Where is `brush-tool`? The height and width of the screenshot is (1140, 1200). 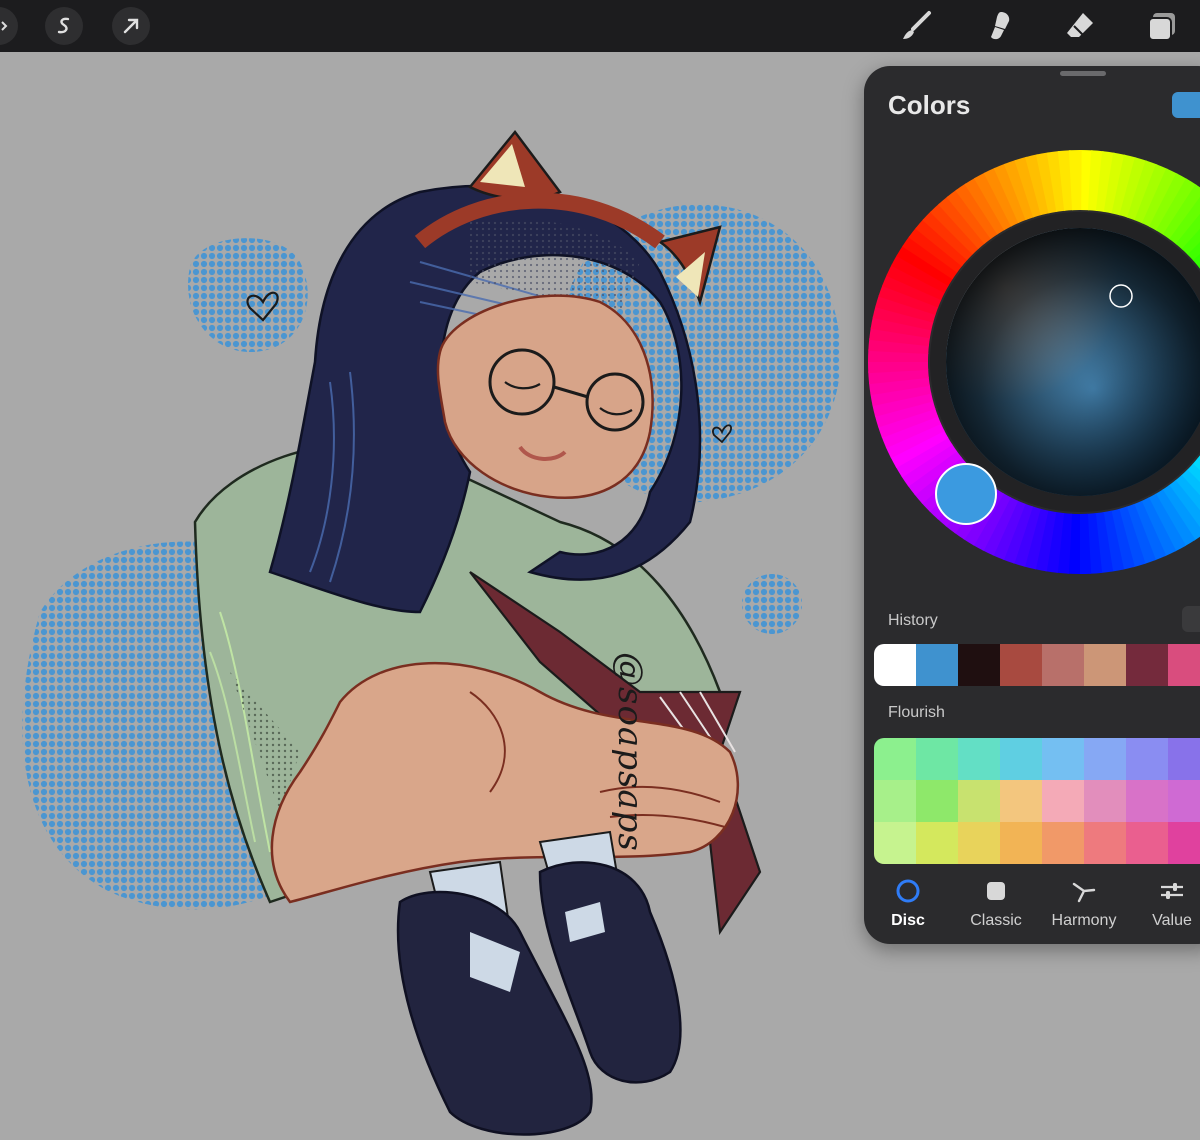 brush-tool is located at coordinates (916, 26).